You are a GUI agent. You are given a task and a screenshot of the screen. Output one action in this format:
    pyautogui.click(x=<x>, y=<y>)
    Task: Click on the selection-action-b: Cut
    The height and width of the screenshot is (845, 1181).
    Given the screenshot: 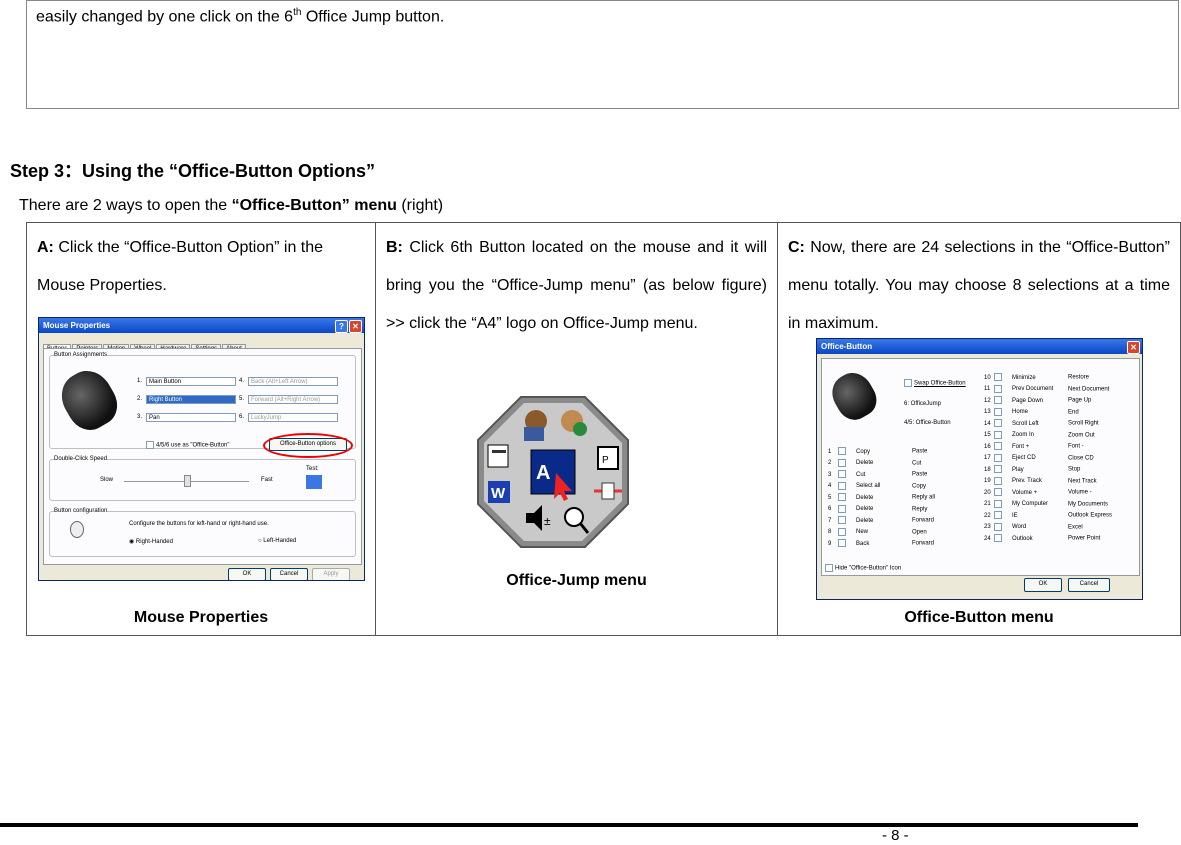 What is the action you would take?
    pyautogui.click(x=917, y=463)
    